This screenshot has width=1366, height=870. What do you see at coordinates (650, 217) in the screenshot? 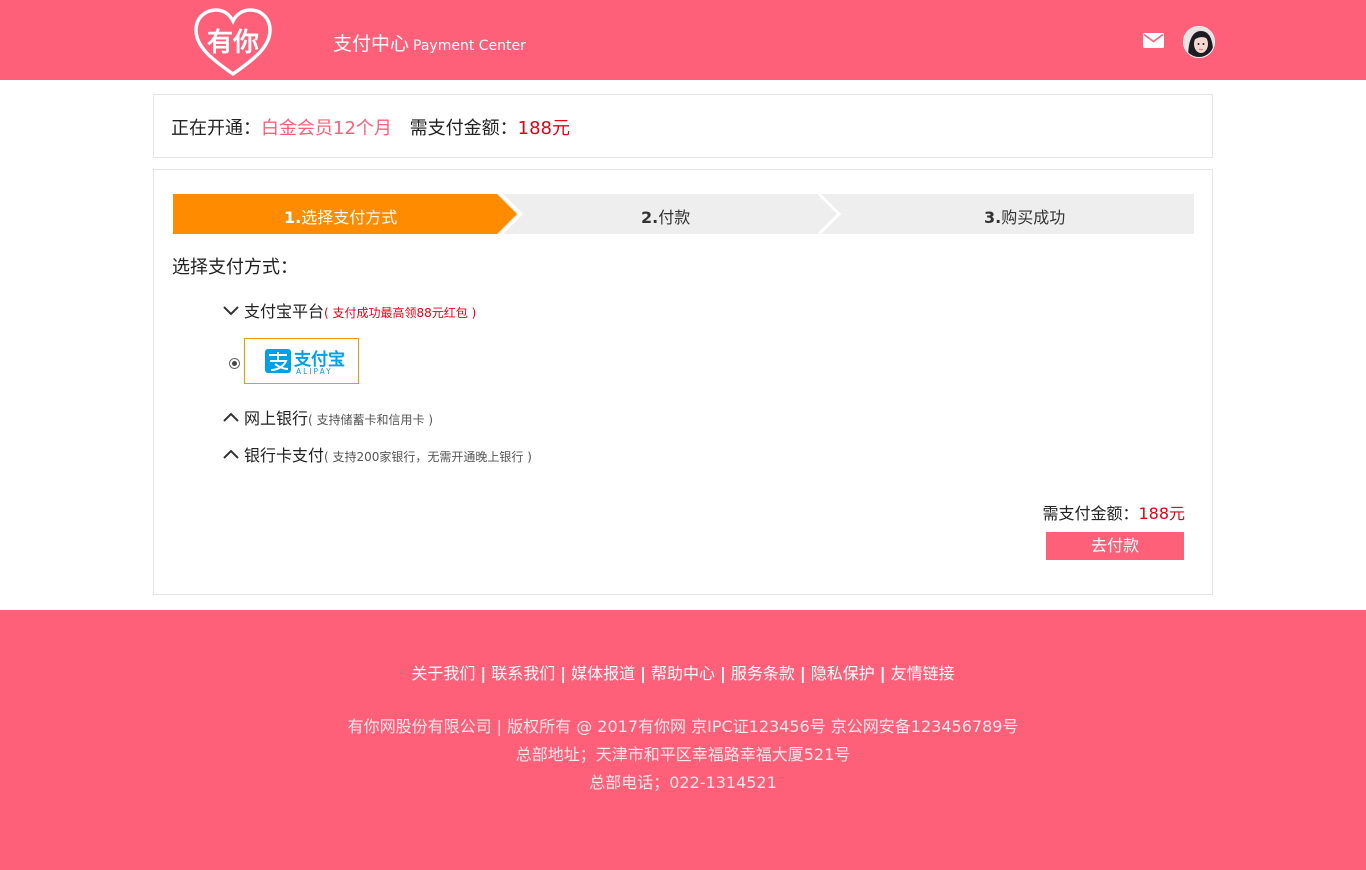
I see `step-2-num: 2.` at bounding box center [650, 217].